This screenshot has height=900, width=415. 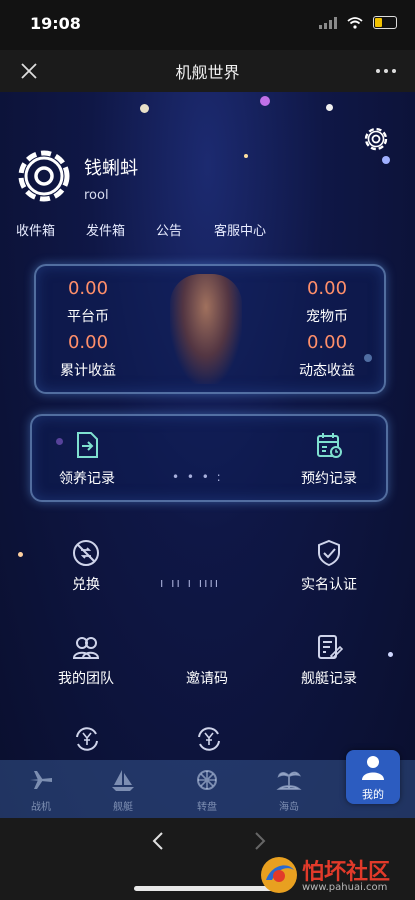 What do you see at coordinates (328, 22) in the screenshot?
I see `signal-icon` at bounding box center [328, 22].